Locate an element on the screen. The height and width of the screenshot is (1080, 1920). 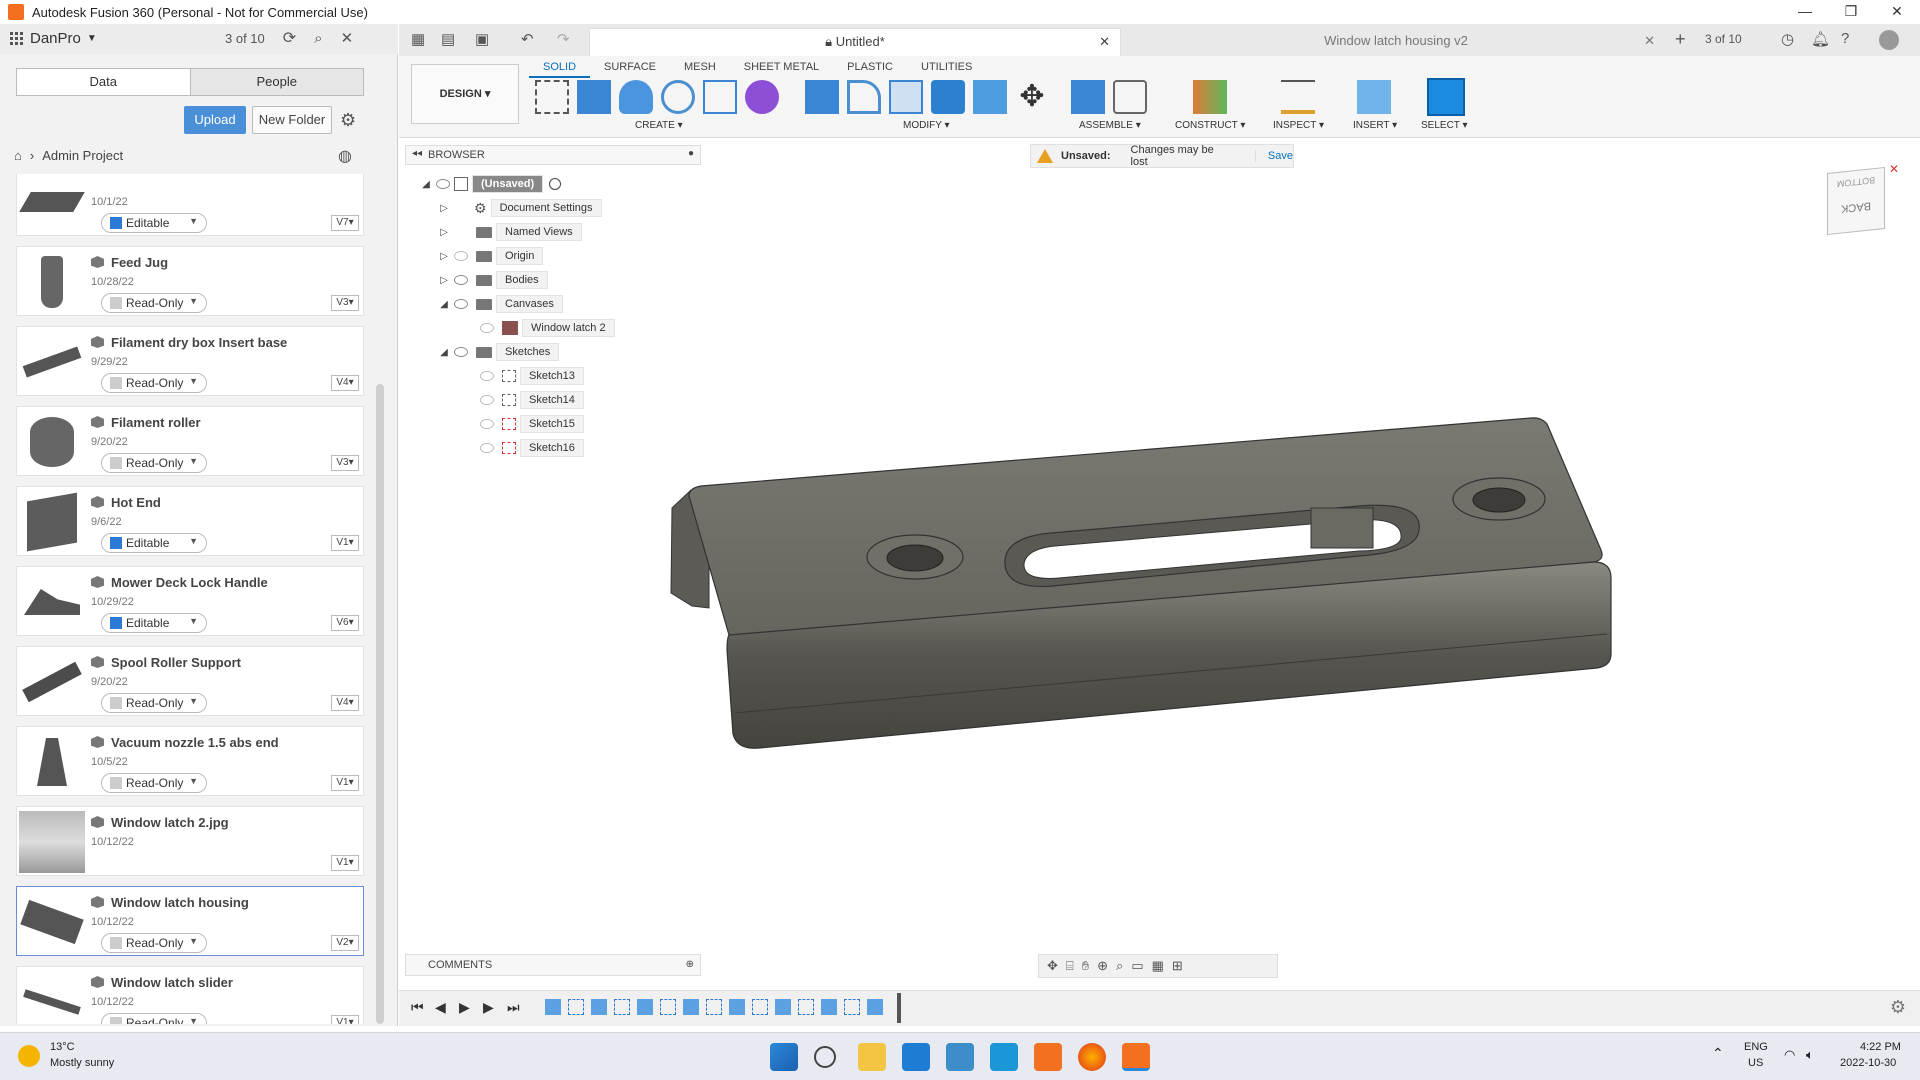
search-taskbar-icon is located at coordinates (825, 1057).